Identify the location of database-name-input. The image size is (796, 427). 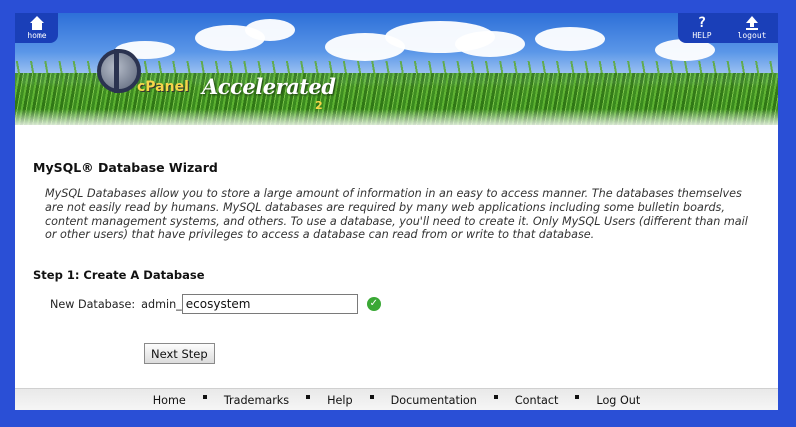
(269, 304).